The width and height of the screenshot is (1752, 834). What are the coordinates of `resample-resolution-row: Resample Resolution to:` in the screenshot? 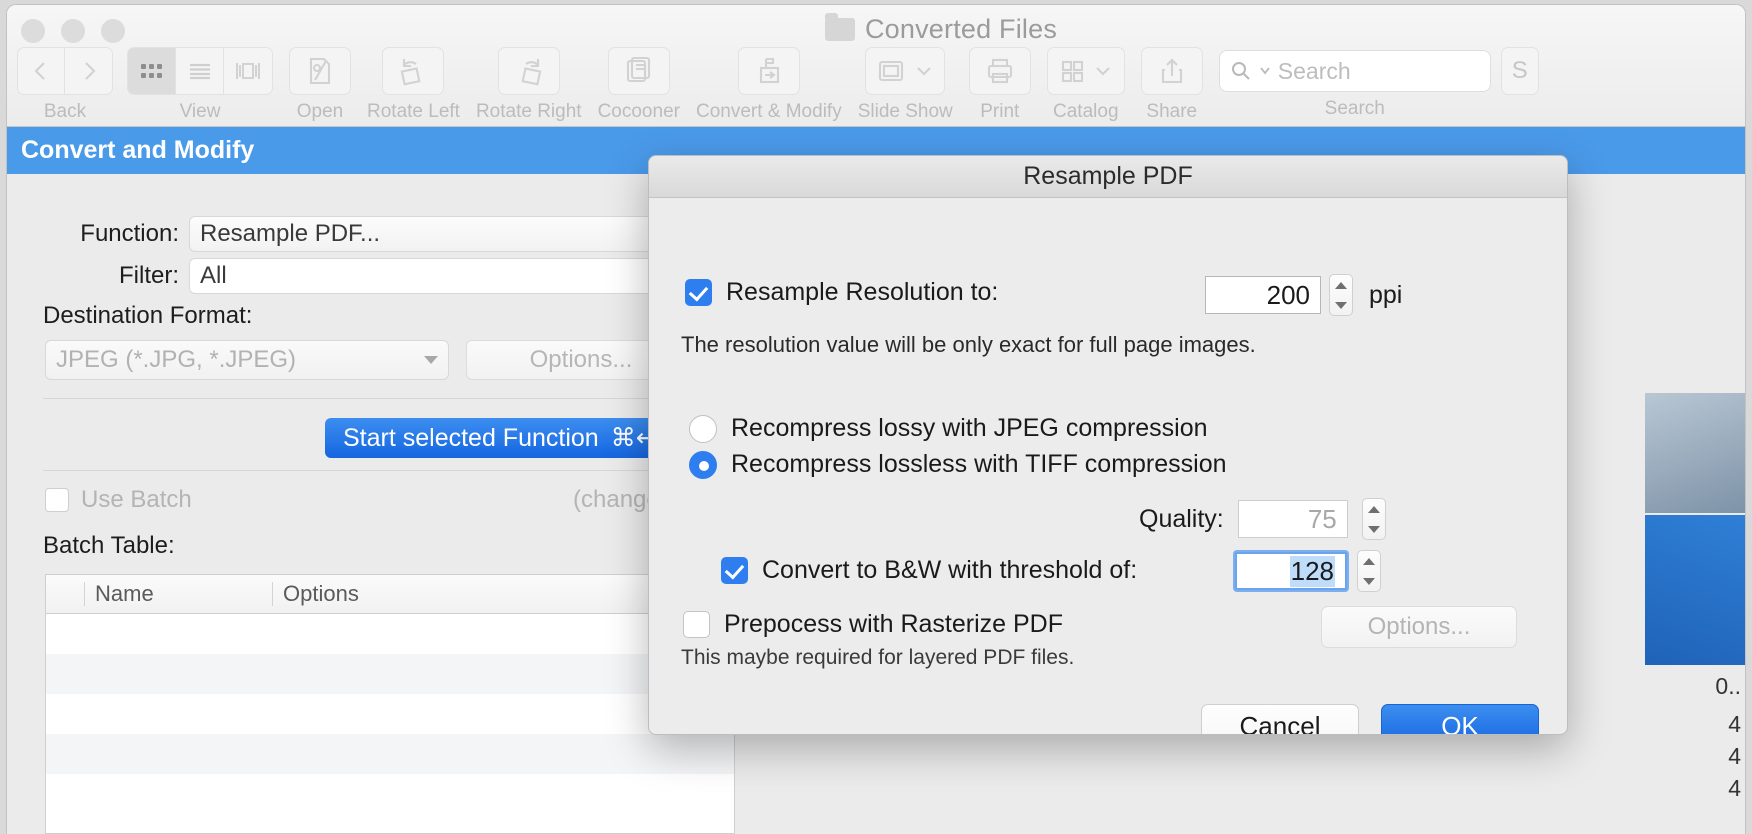 It's located at (841, 292).